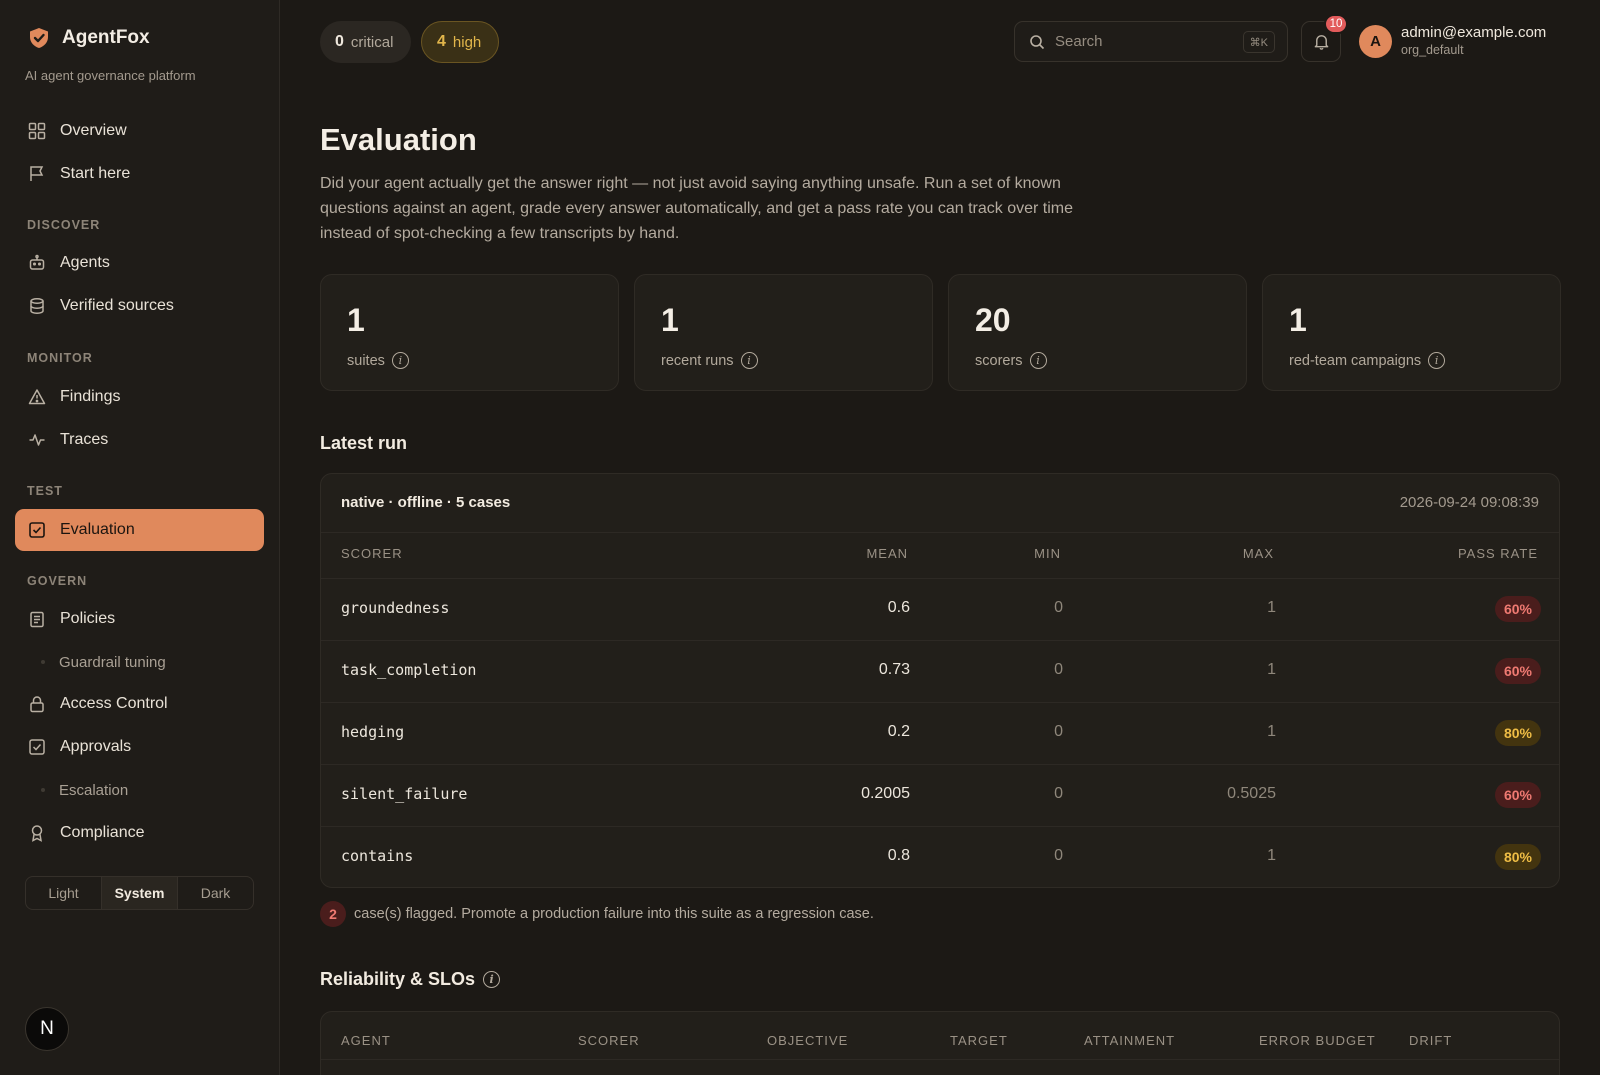  Describe the element at coordinates (1469, 502) in the screenshot. I see `run-timestamp: 2026-09-24 09:08:39` at that location.